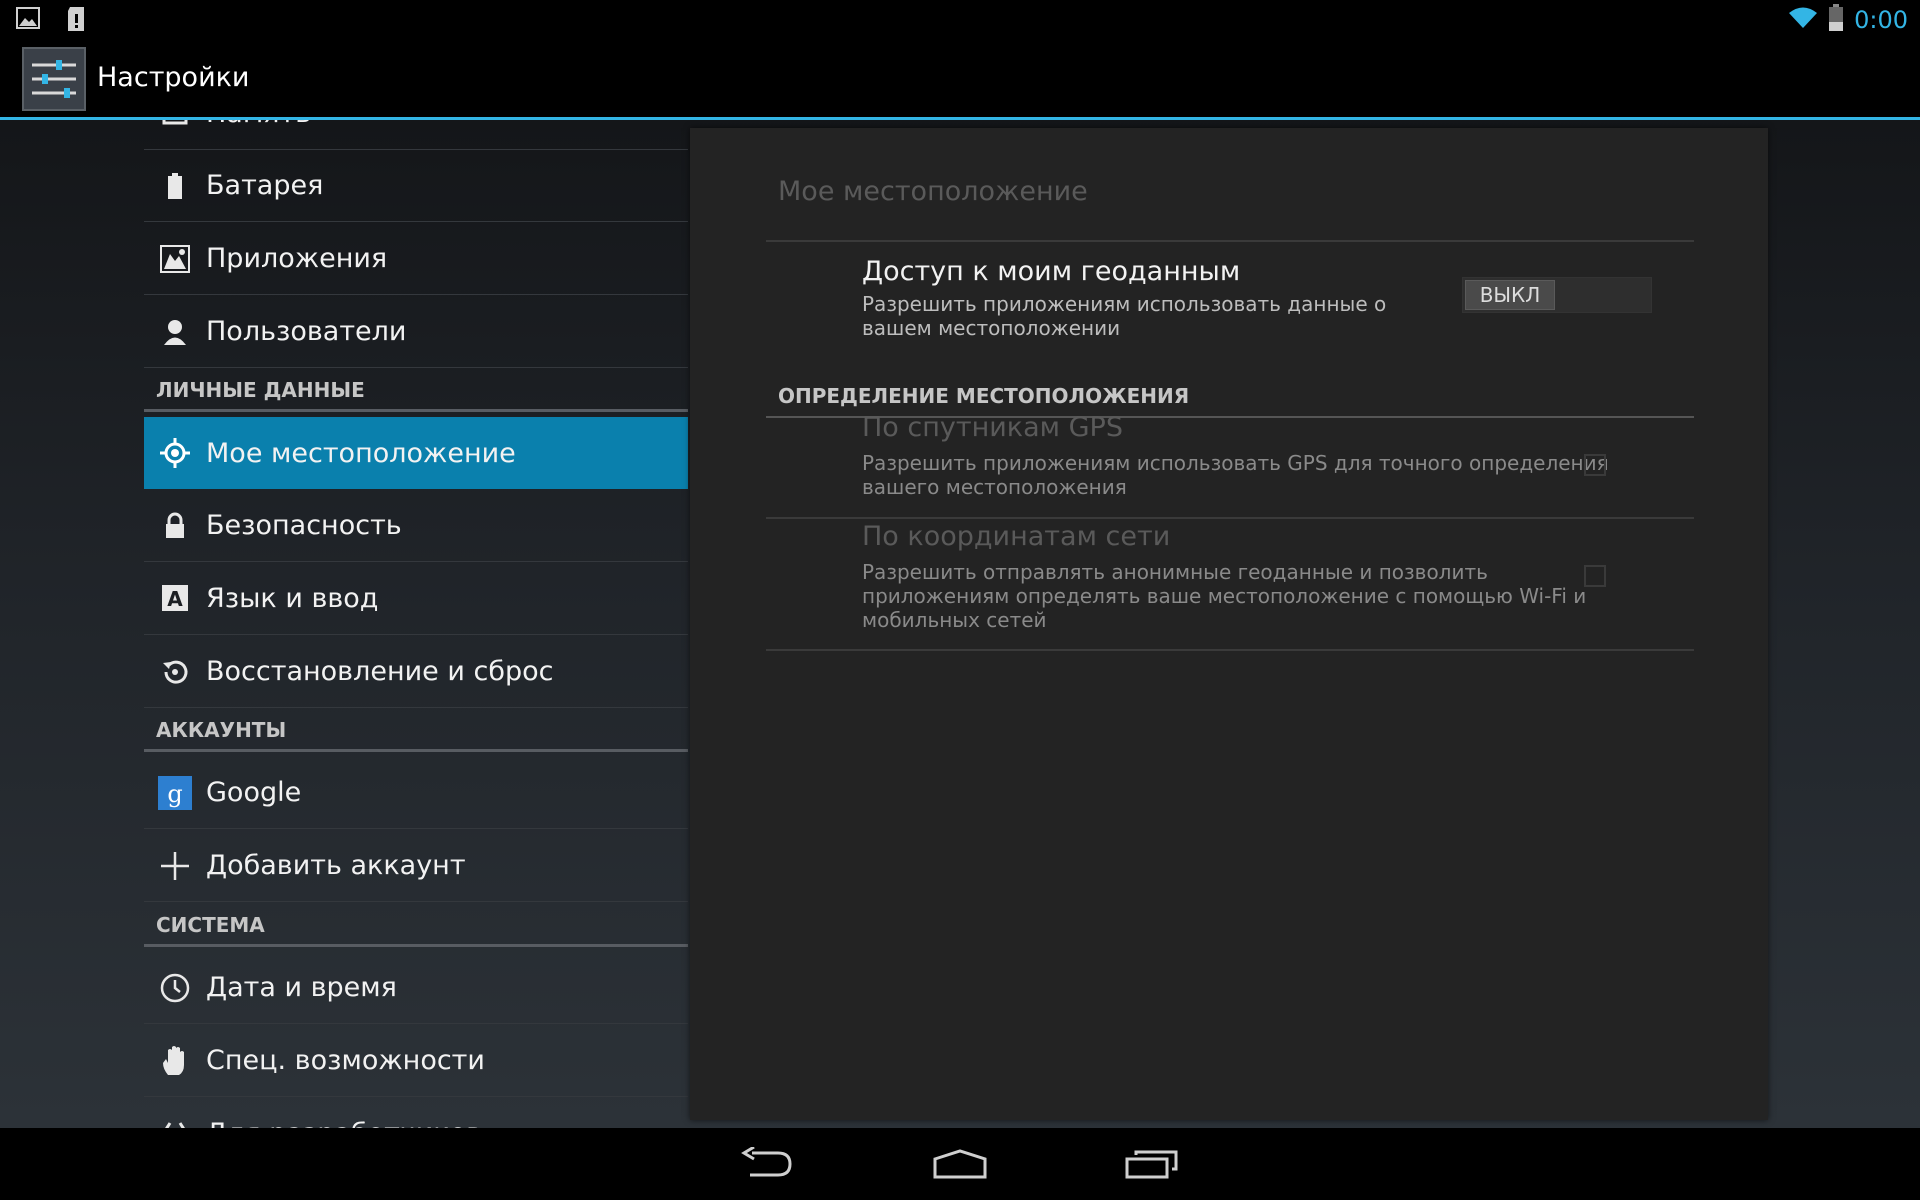  Describe the element at coordinates (175, 866) in the screenshot. I see `add-icon` at that location.